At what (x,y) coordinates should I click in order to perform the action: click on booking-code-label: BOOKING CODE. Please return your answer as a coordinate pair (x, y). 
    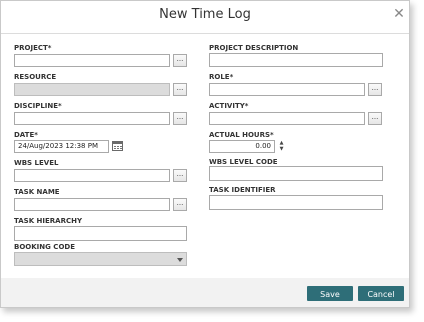
    Looking at the image, I should click on (44, 247).